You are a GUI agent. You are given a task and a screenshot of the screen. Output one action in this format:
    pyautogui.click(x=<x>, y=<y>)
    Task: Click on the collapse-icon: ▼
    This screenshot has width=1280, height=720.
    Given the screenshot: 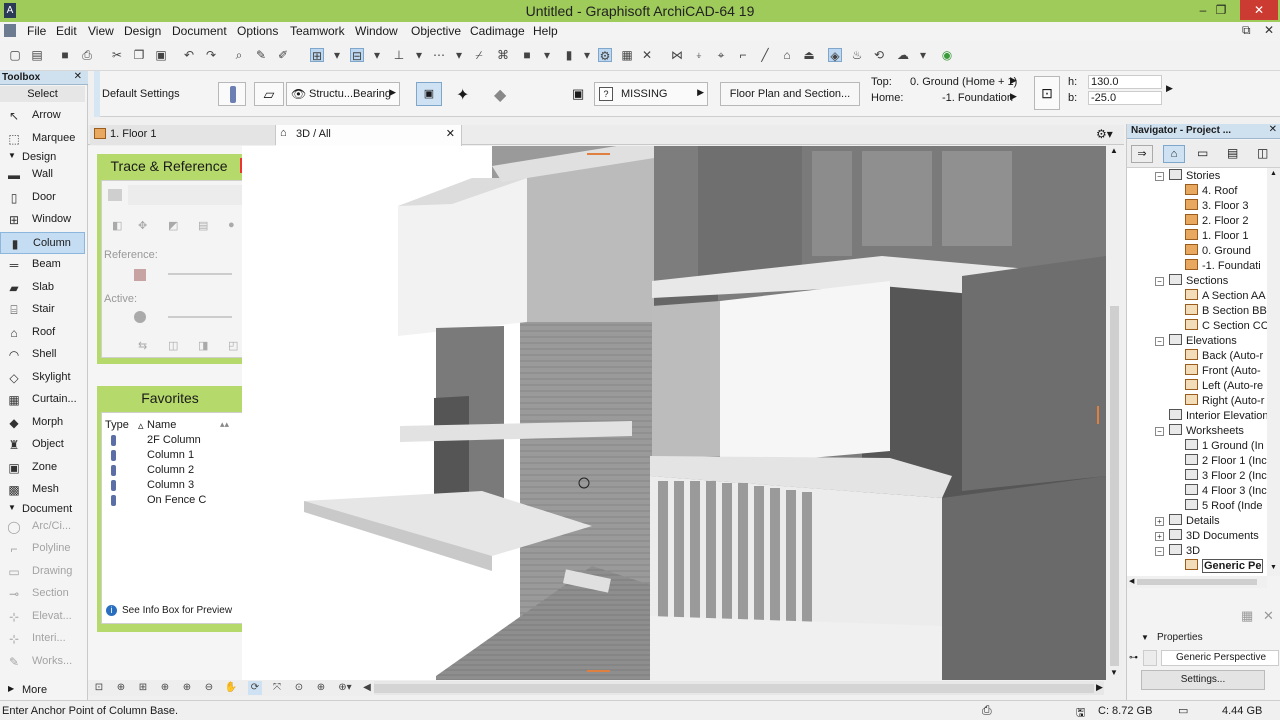 What is the action you would take?
    pyautogui.click(x=1145, y=637)
    